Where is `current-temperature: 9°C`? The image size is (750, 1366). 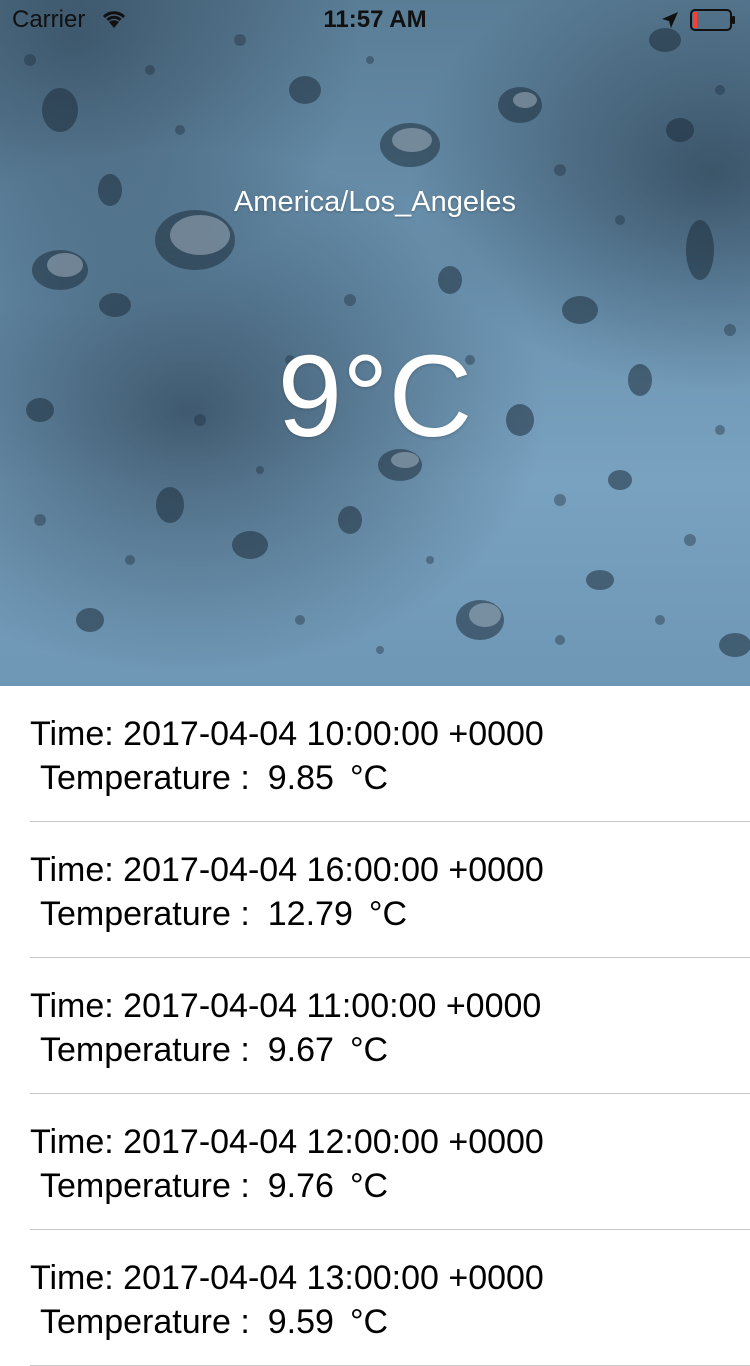 current-temperature: 9°C is located at coordinates (375, 396).